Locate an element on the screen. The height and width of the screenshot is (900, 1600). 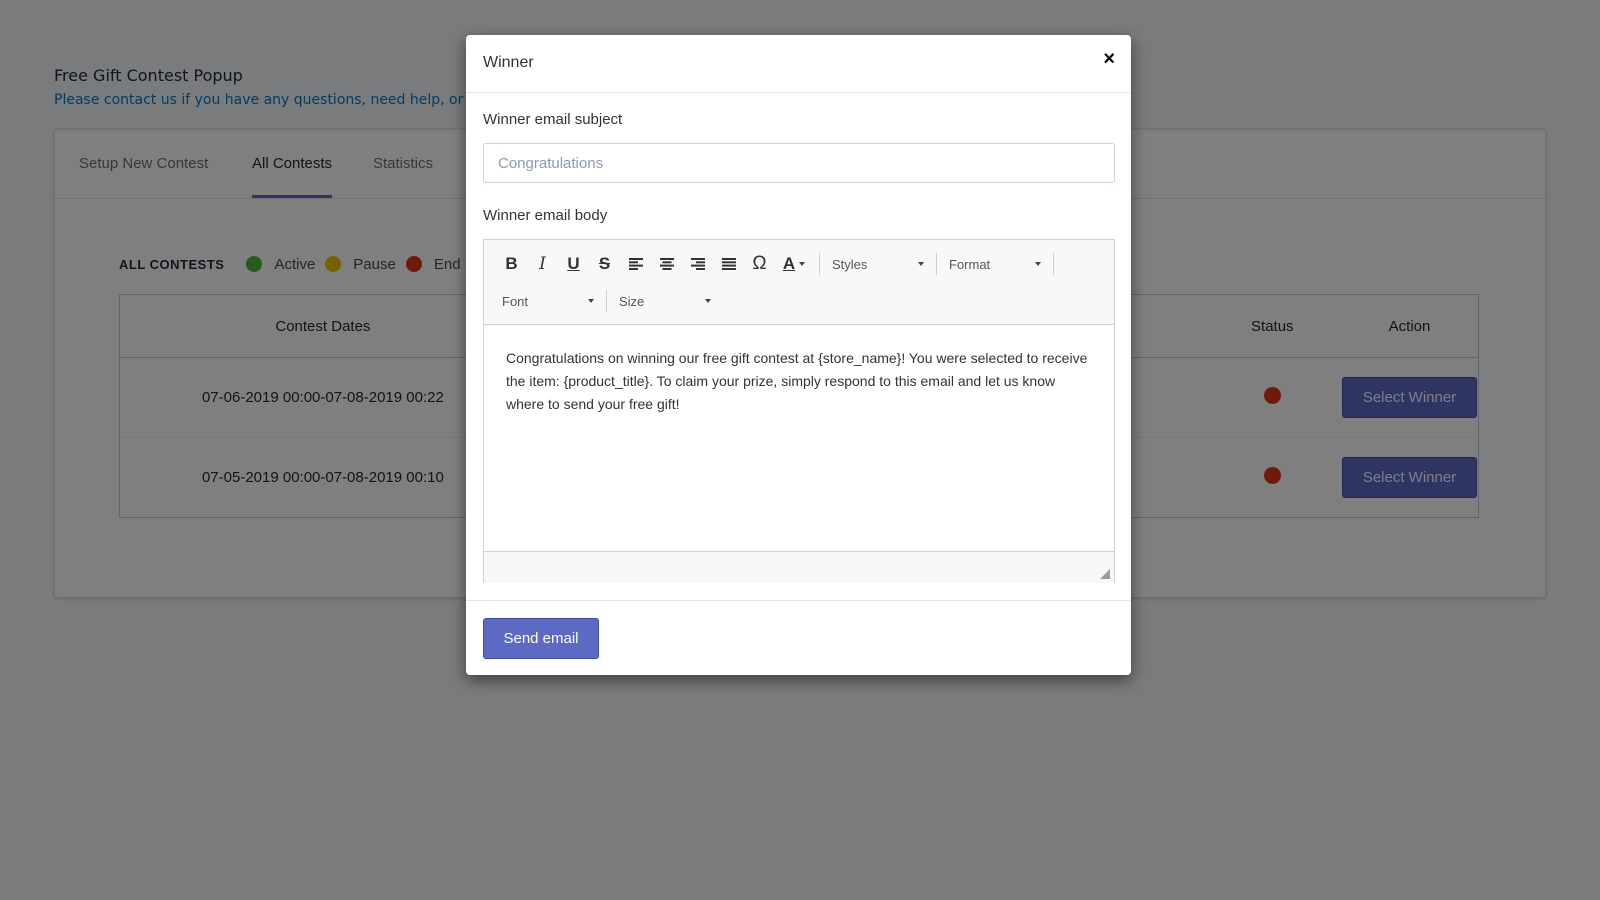
styles-dropdown: Styles is located at coordinates (878, 264).